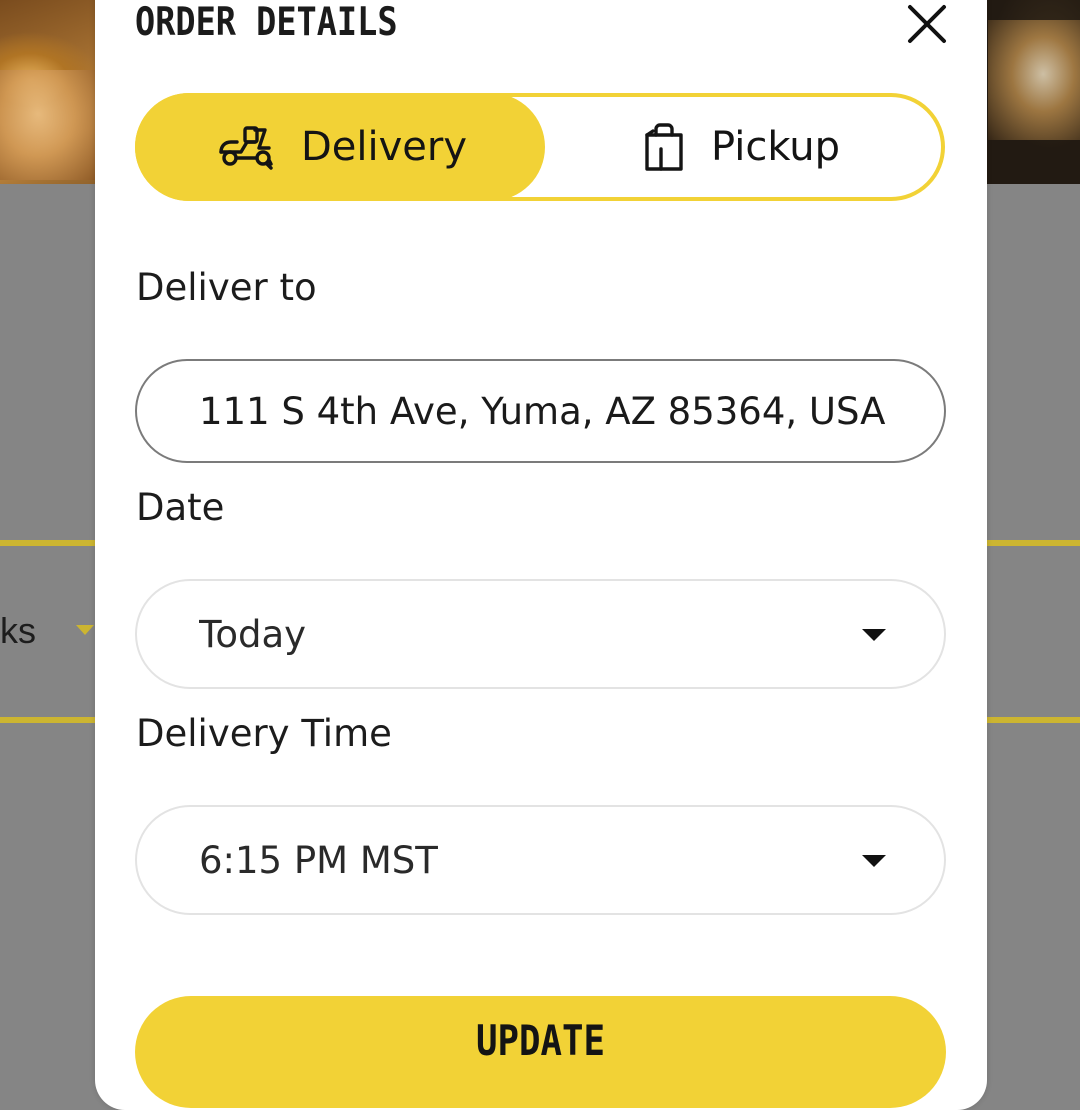 The height and width of the screenshot is (1110, 1080). I want to click on date-select: Today, so click(540, 634).